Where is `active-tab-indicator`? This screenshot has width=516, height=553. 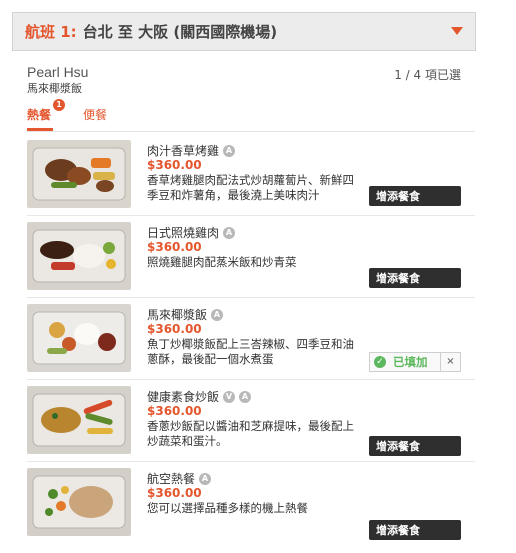
active-tab-indicator is located at coordinates (40, 129).